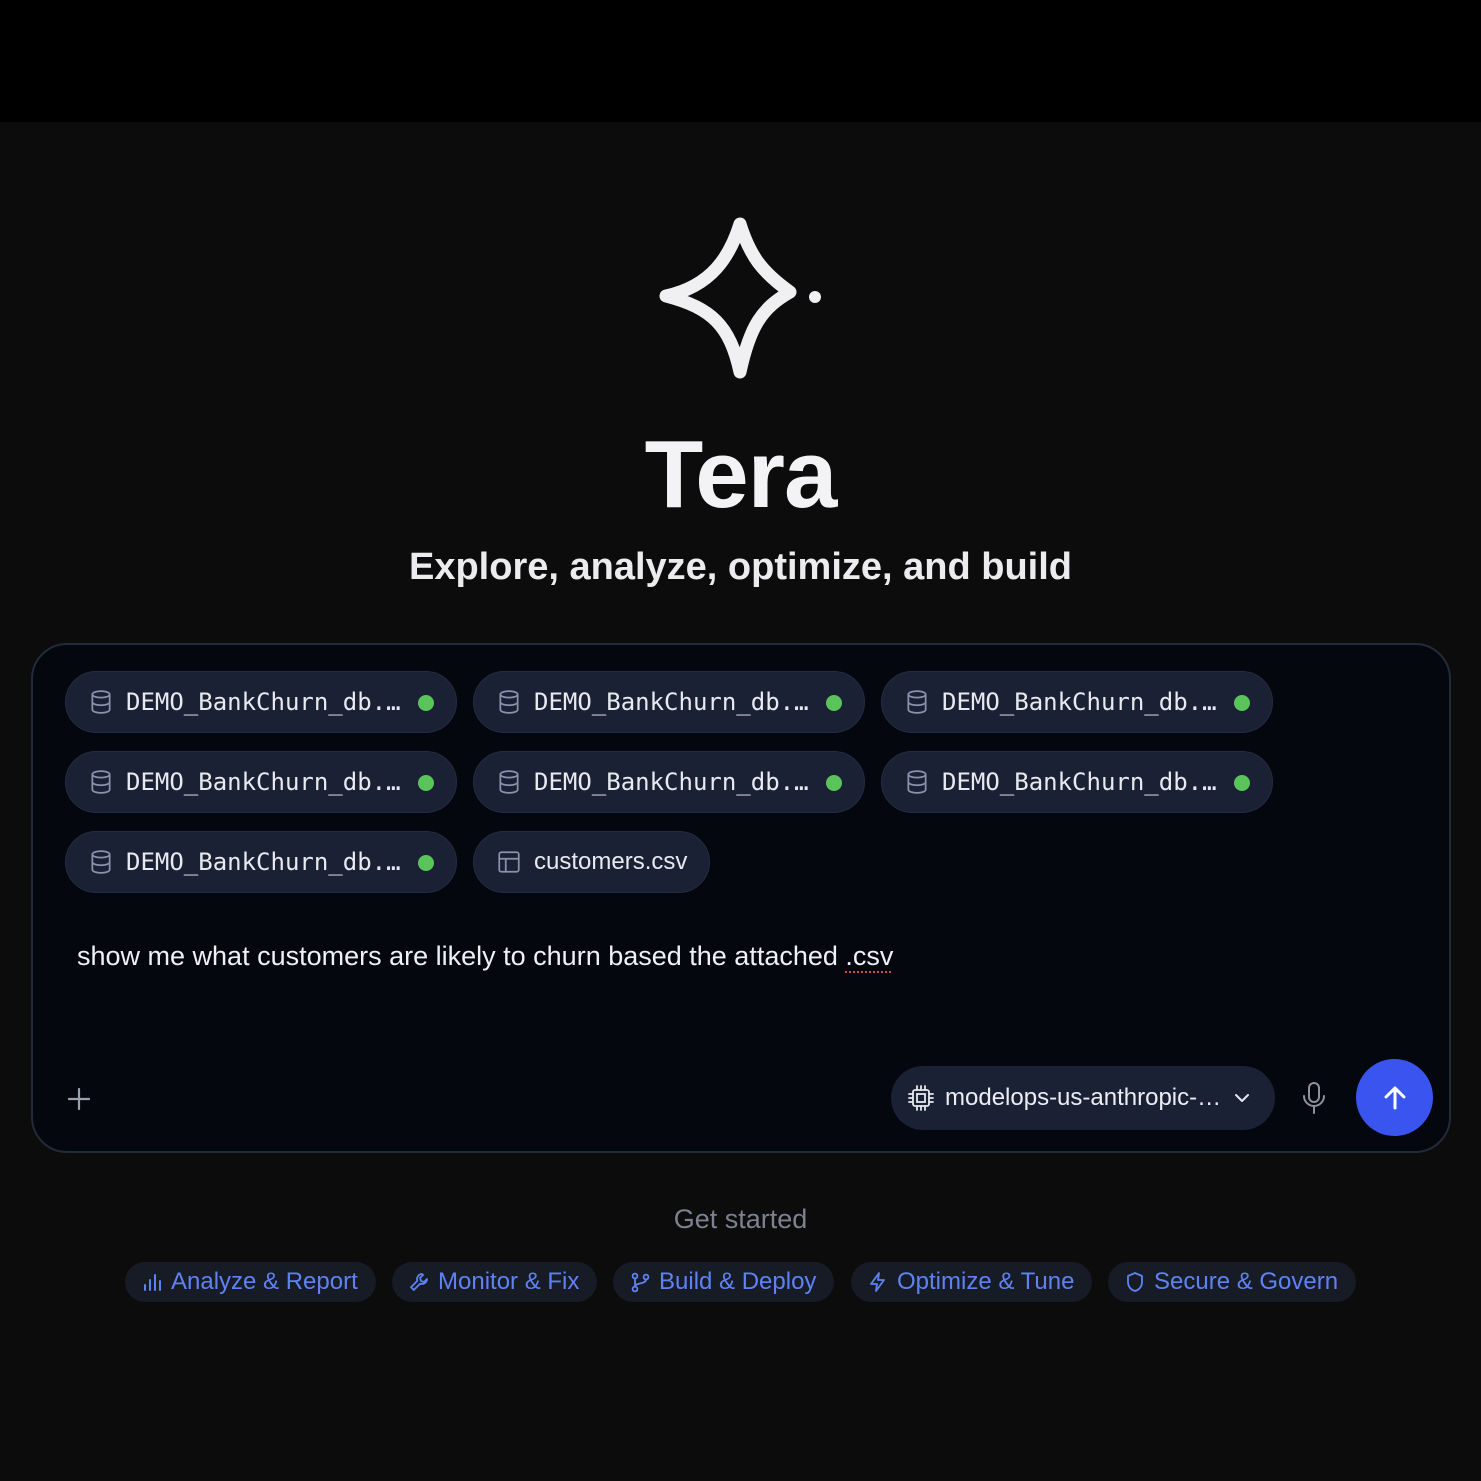  Describe the element at coordinates (740, 1219) in the screenshot. I see `get-started-heading: Get started` at that location.